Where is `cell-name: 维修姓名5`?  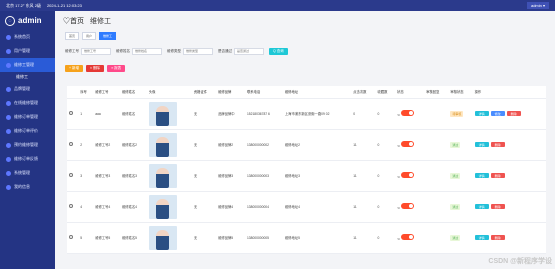
cell-name: 维修姓名5 is located at coordinates (133, 238).